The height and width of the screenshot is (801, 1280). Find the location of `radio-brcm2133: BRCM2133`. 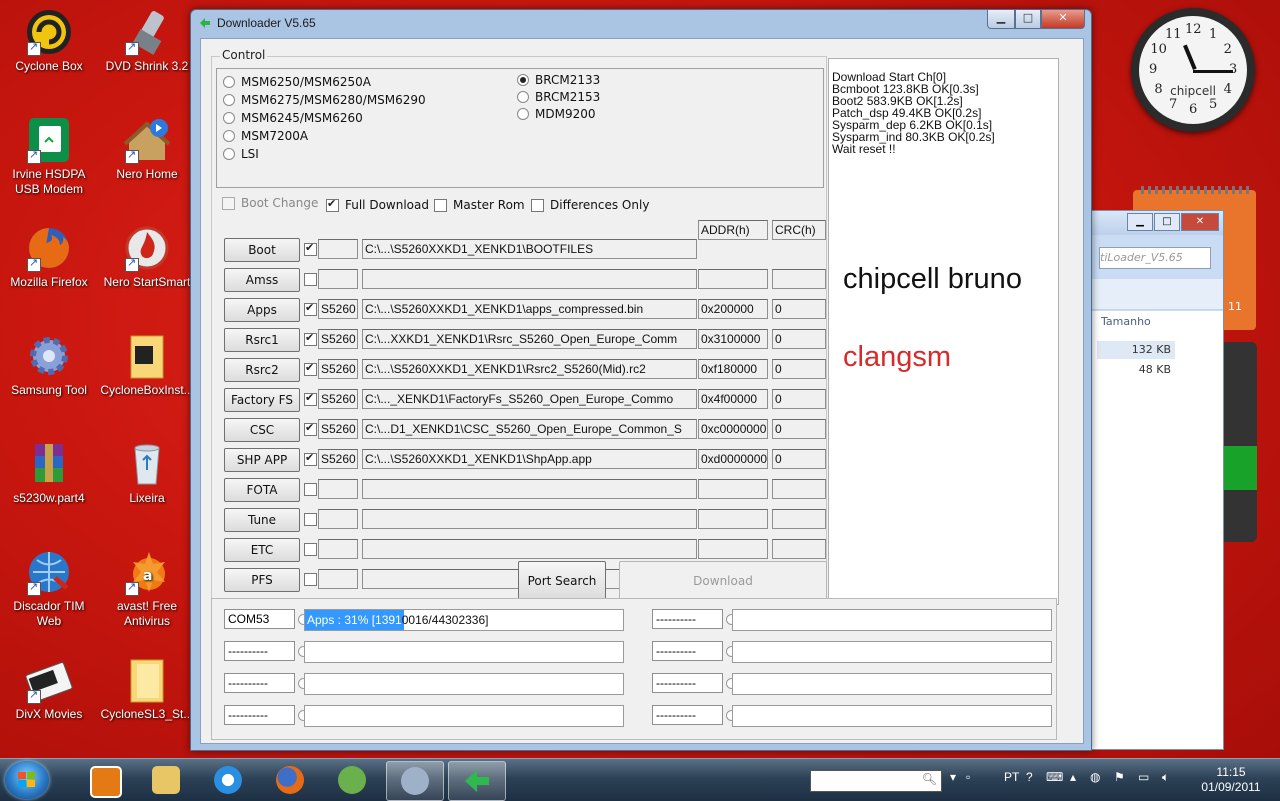

radio-brcm2133: BRCM2133 is located at coordinates (558, 80).